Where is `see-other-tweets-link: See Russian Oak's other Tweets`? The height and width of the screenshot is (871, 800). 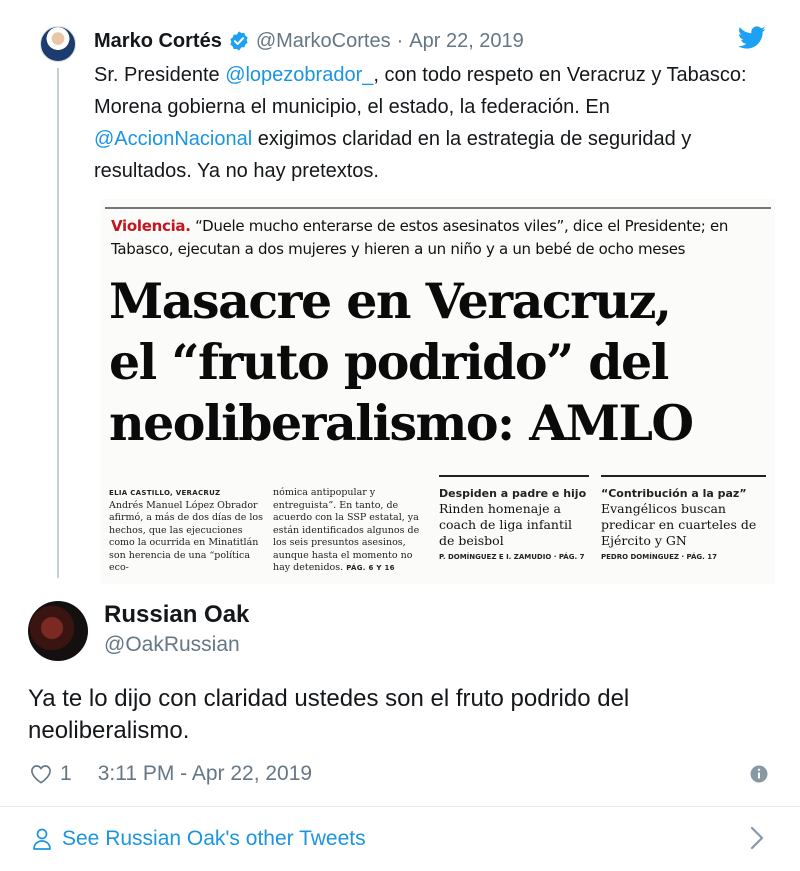
see-other-tweets-link: See Russian Oak's other Tweets is located at coordinates (199, 839).